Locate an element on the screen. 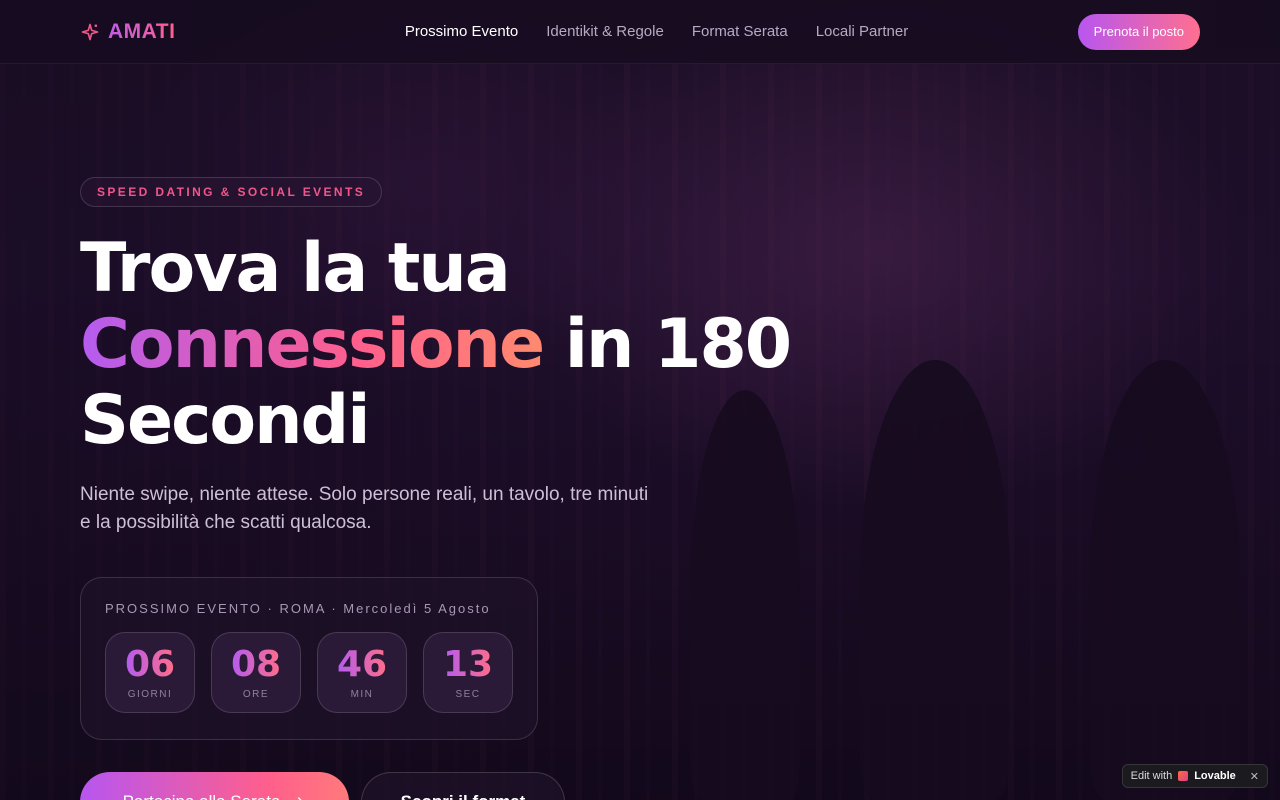  countdown-seconds-label: SEC is located at coordinates (468, 694).